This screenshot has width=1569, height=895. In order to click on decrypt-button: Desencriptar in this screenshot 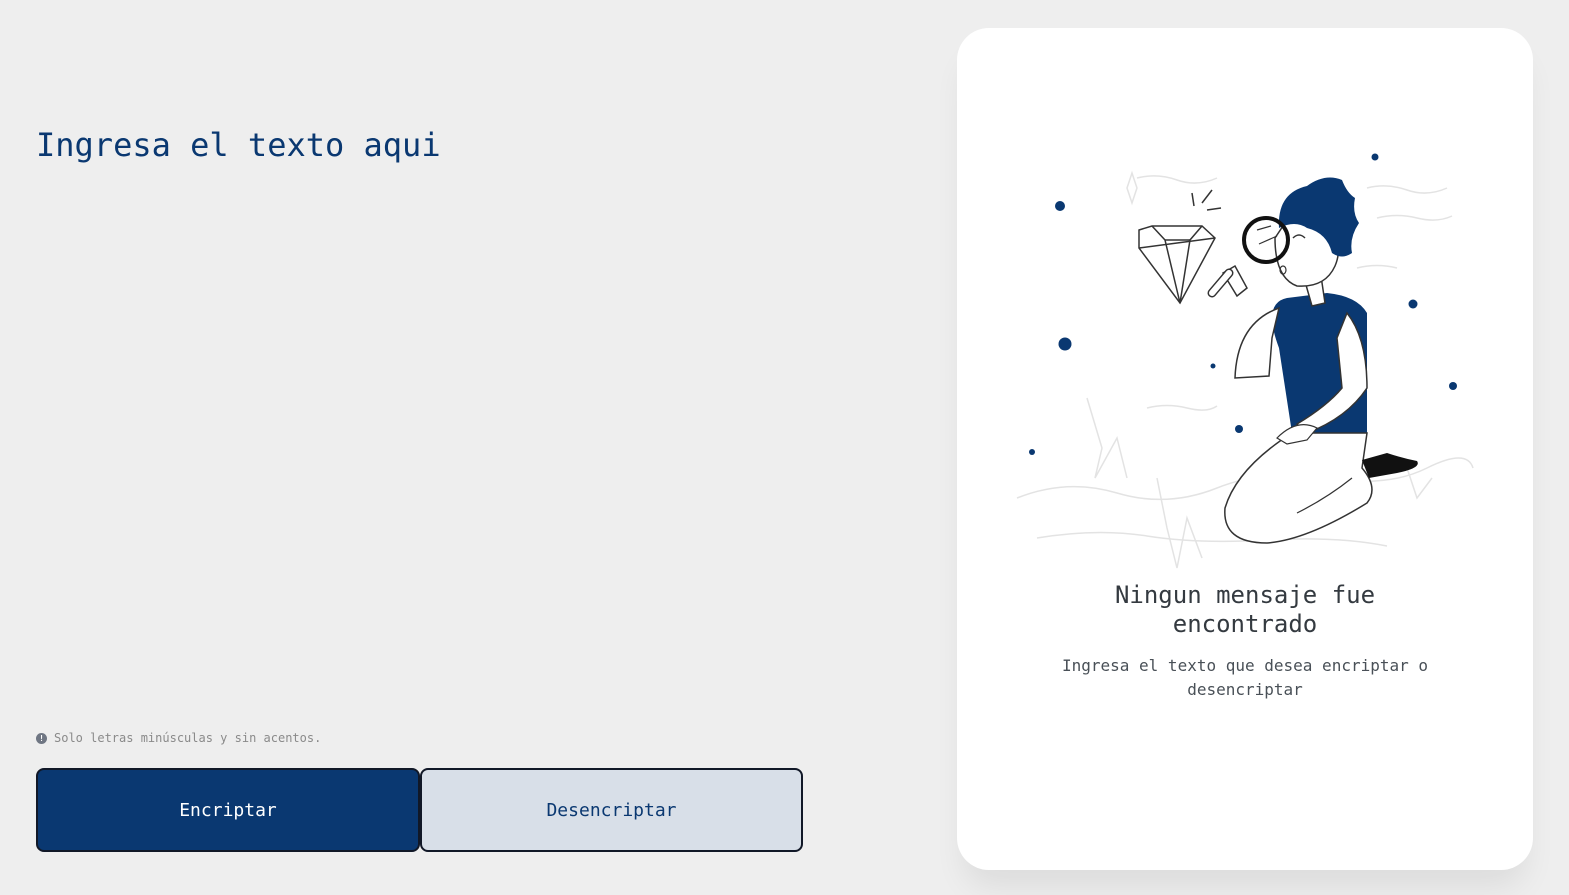, I will do `click(611, 810)`.